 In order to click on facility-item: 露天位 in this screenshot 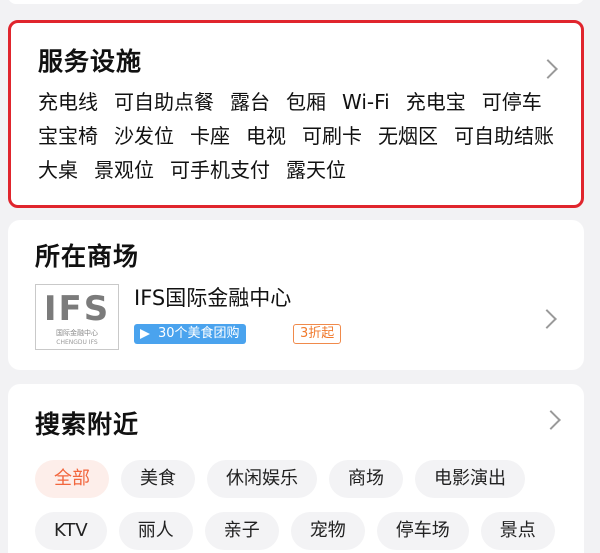, I will do `click(316, 170)`.